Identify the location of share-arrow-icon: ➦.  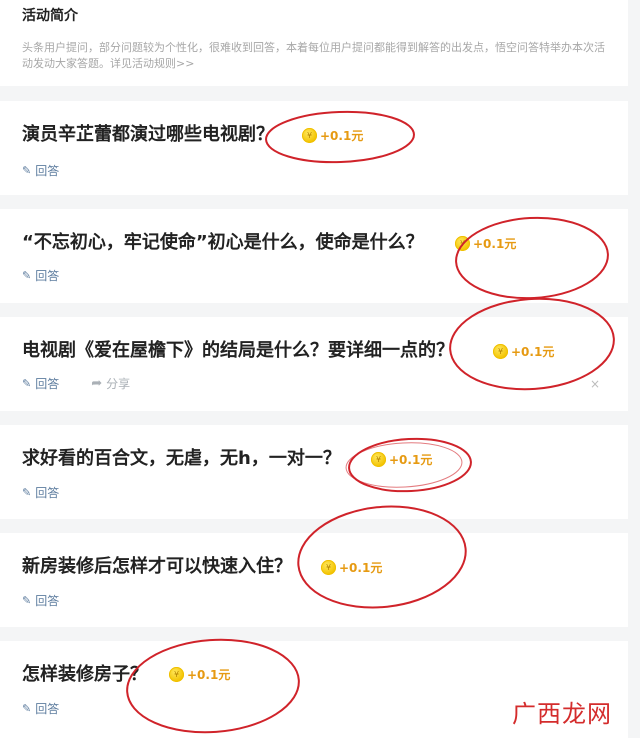
(97, 383).